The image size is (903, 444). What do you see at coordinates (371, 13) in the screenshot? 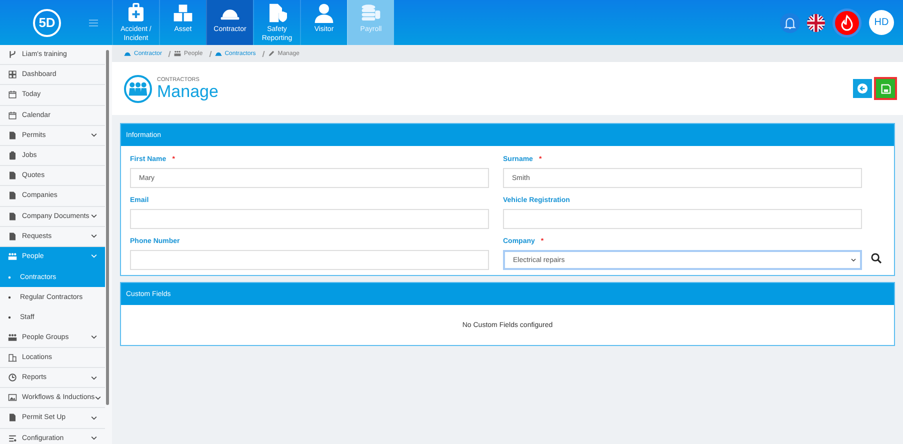
I see `coins-icon` at bounding box center [371, 13].